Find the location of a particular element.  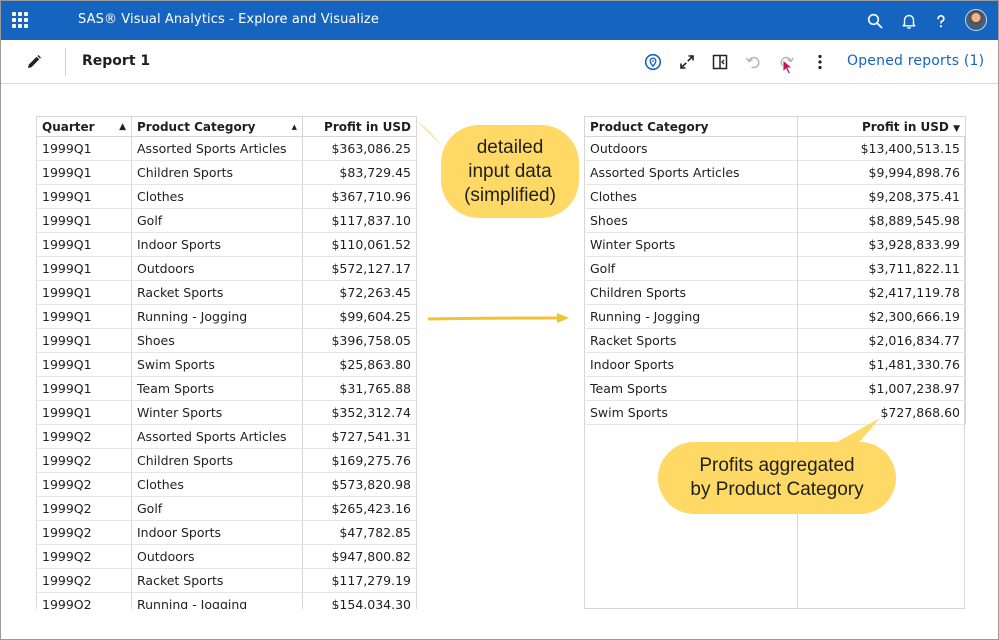

callout-input-data: detailed input data (simplified) is located at coordinates (497, 168).